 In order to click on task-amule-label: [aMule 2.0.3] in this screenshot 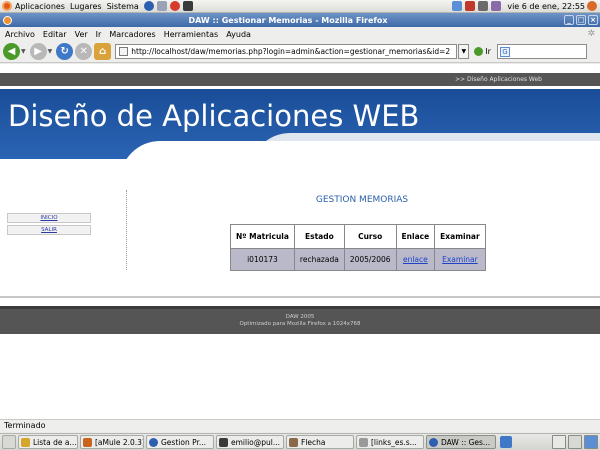, I will do `click(119, 442)`.